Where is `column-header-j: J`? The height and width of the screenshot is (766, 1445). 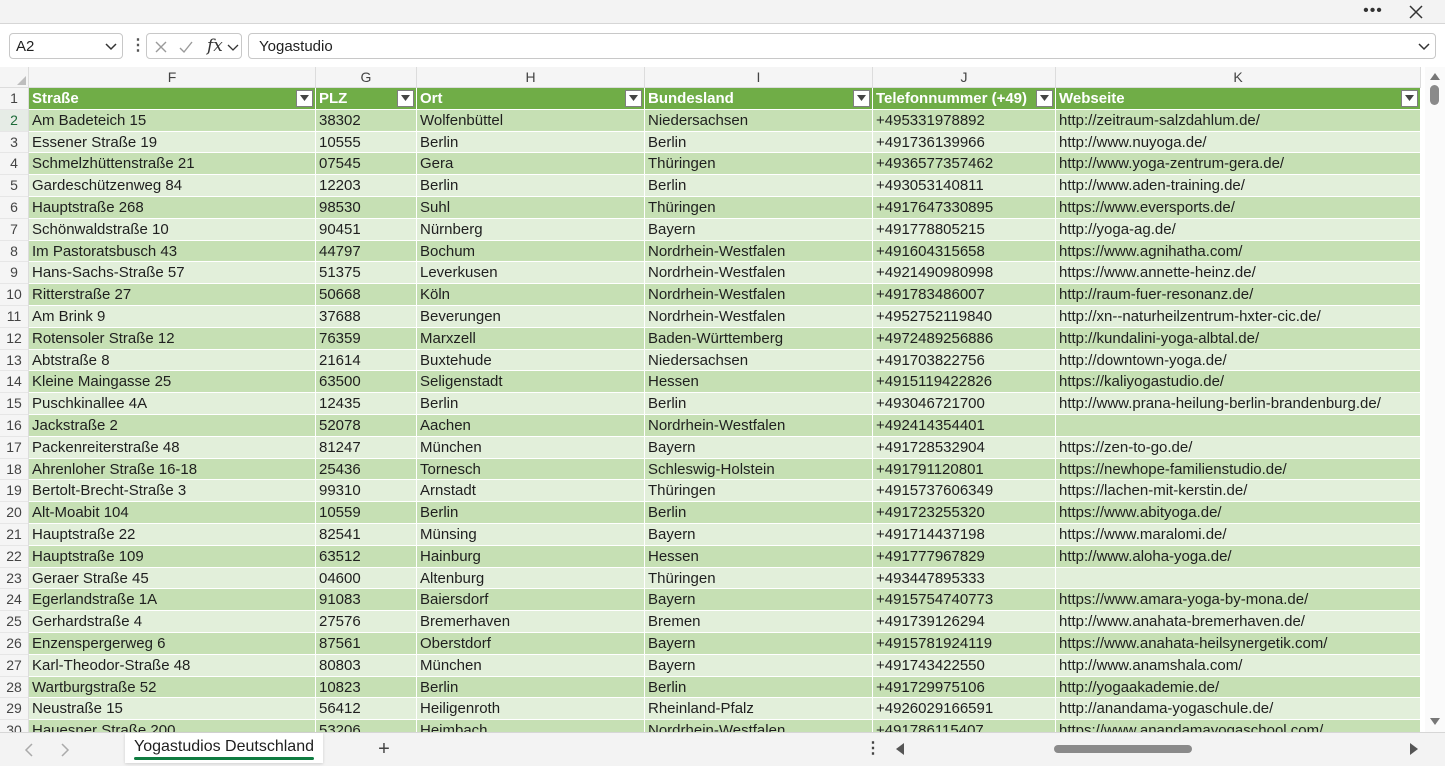 column-header-j: J is located at coordinates (964, 77).